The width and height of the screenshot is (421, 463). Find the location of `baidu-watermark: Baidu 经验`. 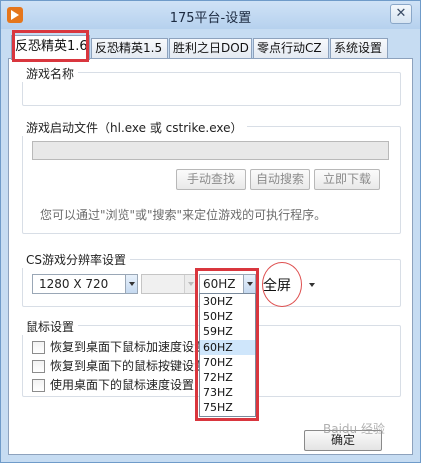

baidu-watermark: Baidu 经验 is located at coordinates (354, 429).